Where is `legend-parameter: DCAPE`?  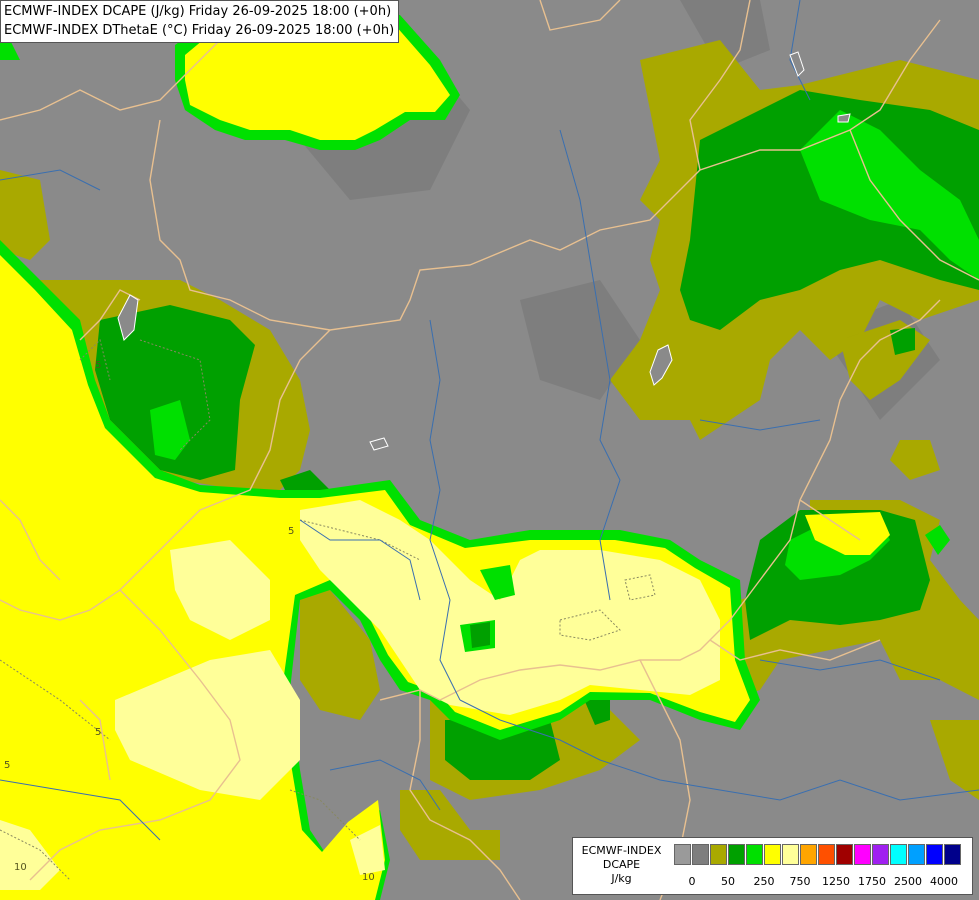 legend-parameter: DCAPE is located at coordinates (621, 864).